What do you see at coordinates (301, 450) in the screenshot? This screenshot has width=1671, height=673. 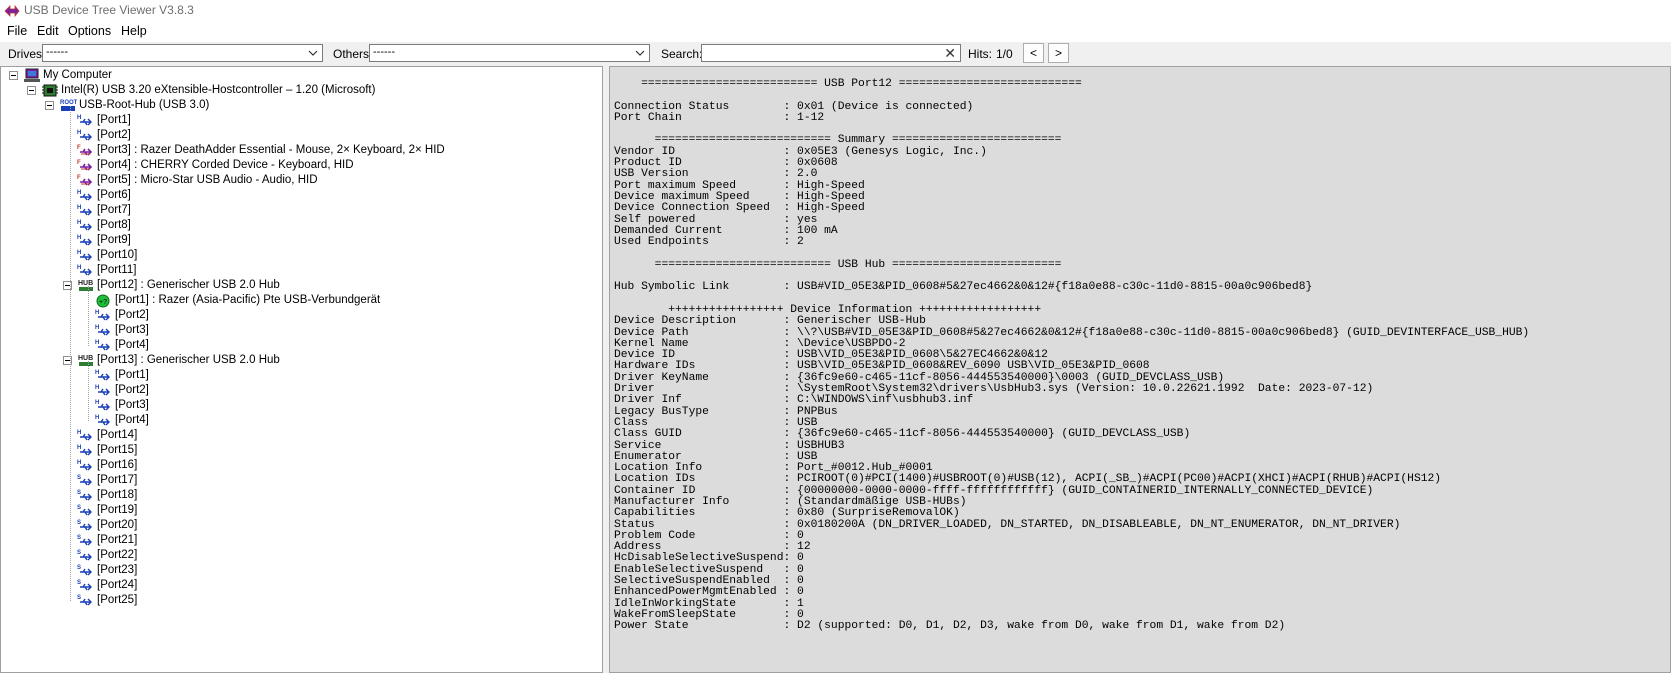 I see `tree-node-port: H [Port15]` at bounding box center [301, 450].